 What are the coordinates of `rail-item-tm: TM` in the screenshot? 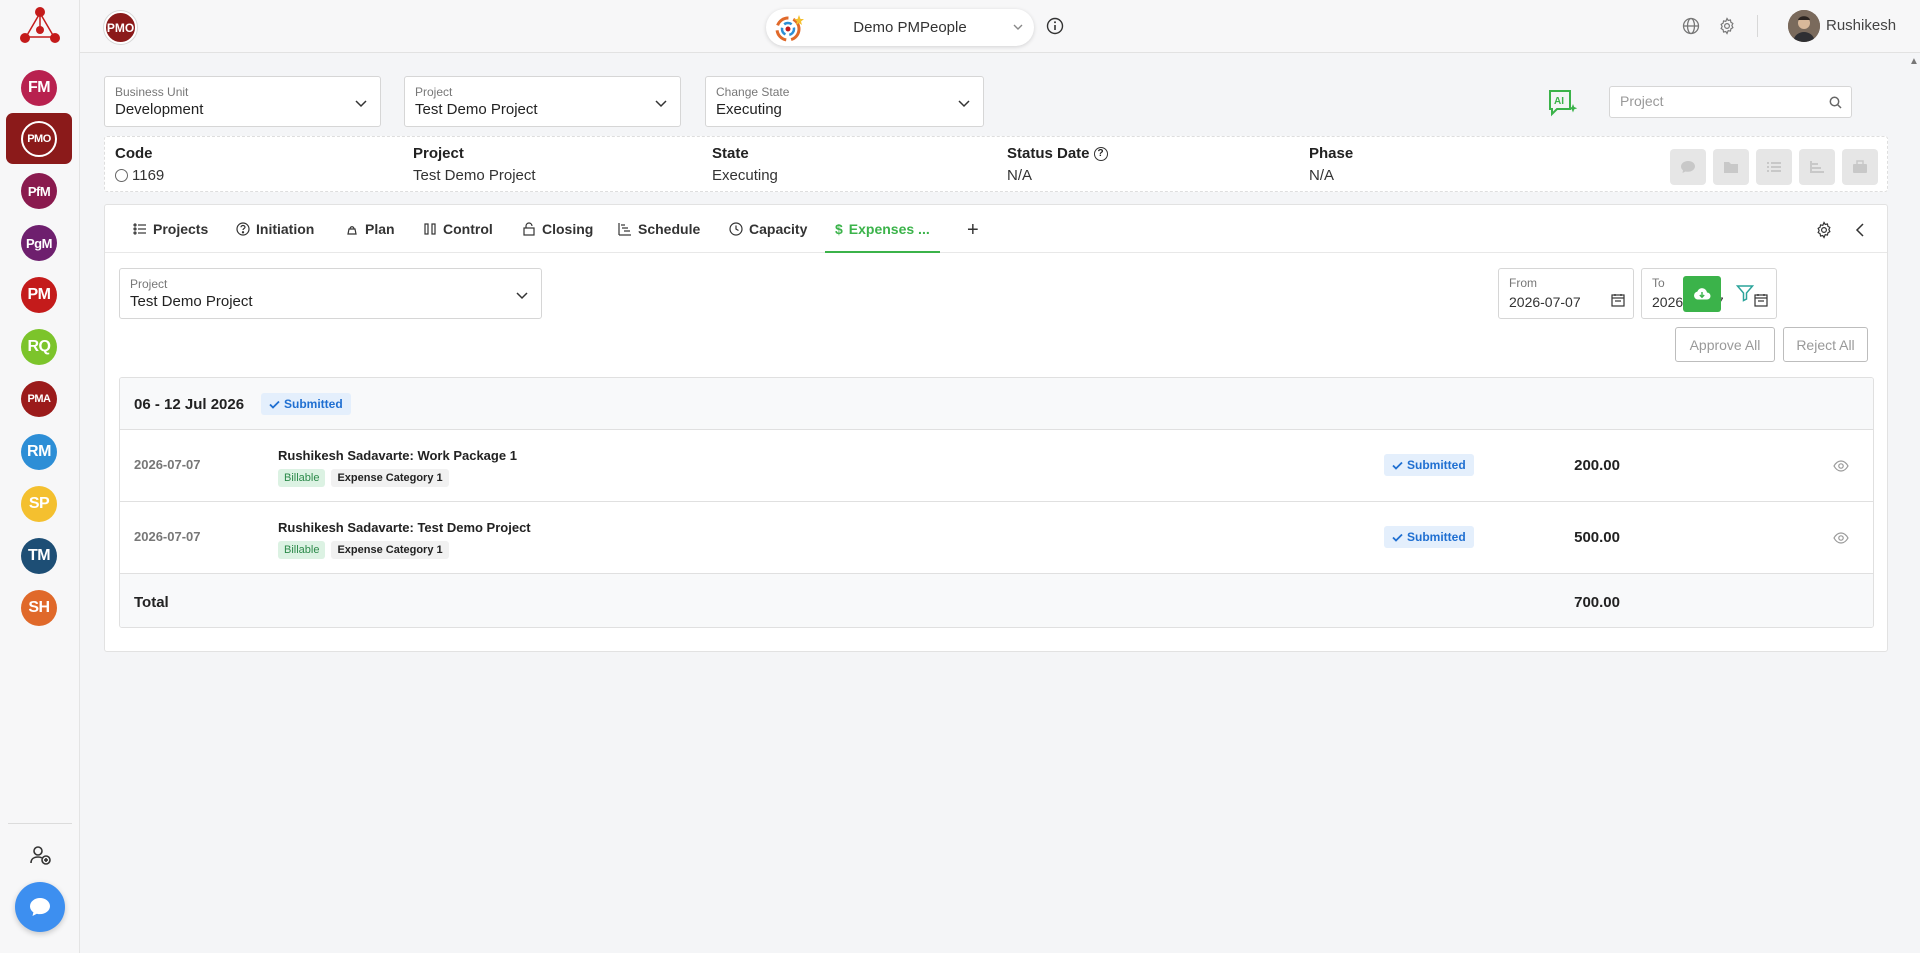 It's located at (39, 556).